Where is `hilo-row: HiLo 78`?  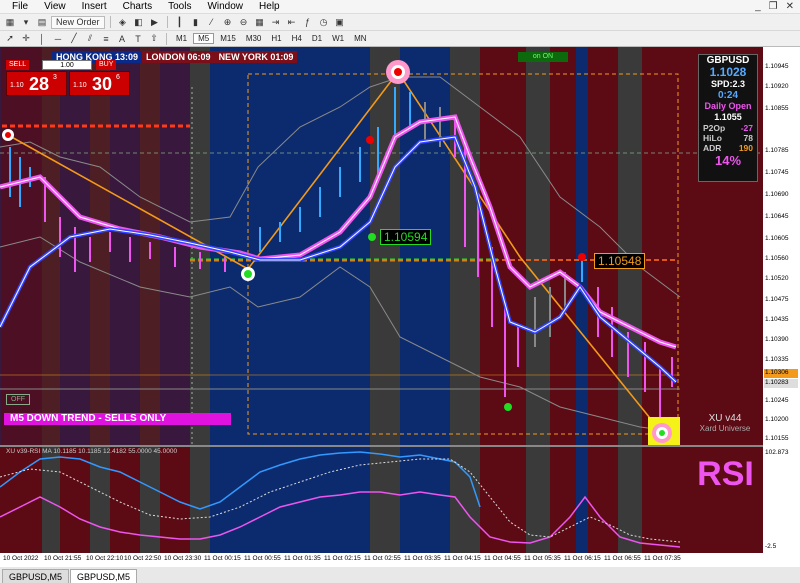
hilo-row: HiLo 78 is located at coordinates (728, 138).